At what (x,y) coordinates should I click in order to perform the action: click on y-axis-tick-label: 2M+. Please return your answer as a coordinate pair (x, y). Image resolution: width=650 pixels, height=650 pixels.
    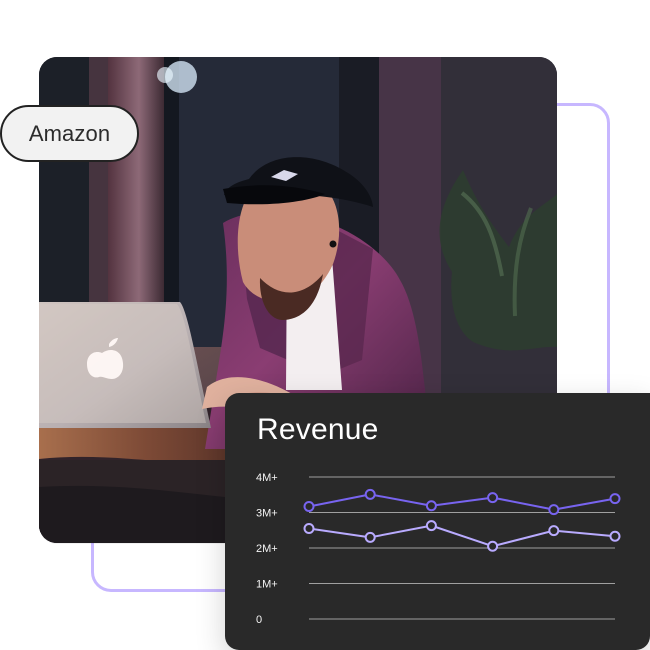
    Looking at the image, I should click on (267, 549).